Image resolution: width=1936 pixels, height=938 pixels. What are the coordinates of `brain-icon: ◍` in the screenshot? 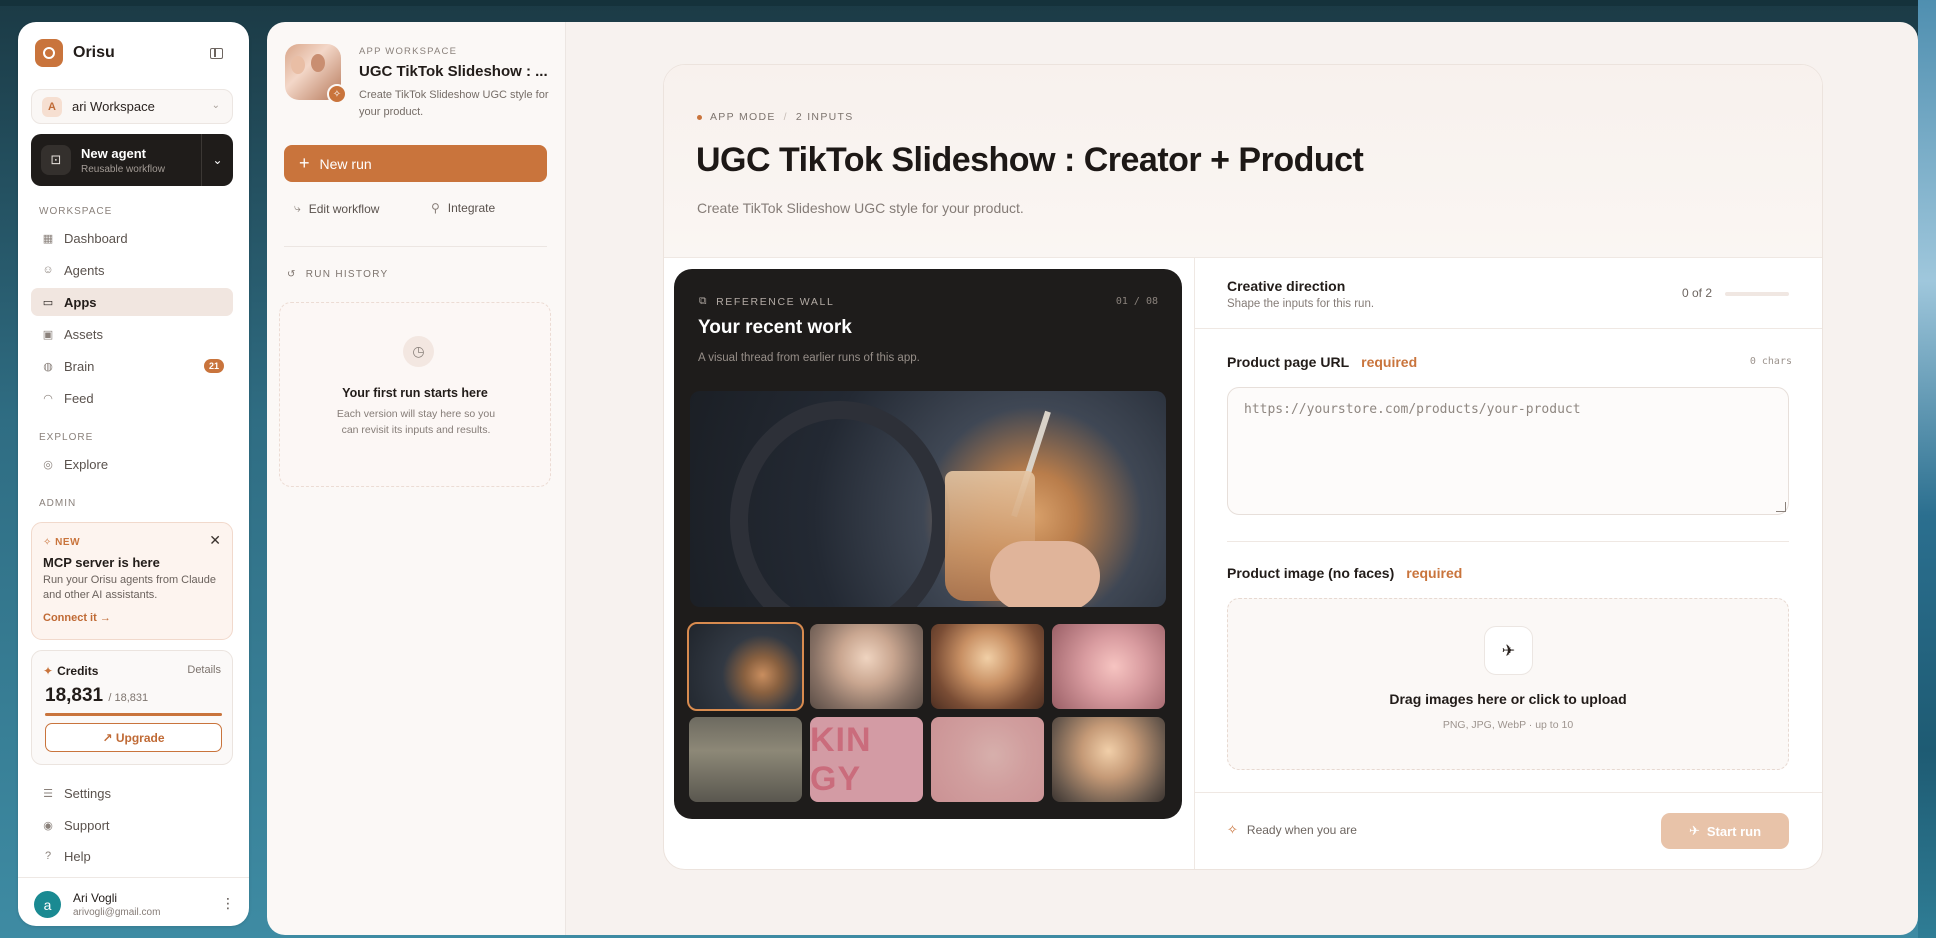 It's located at (48, 366).